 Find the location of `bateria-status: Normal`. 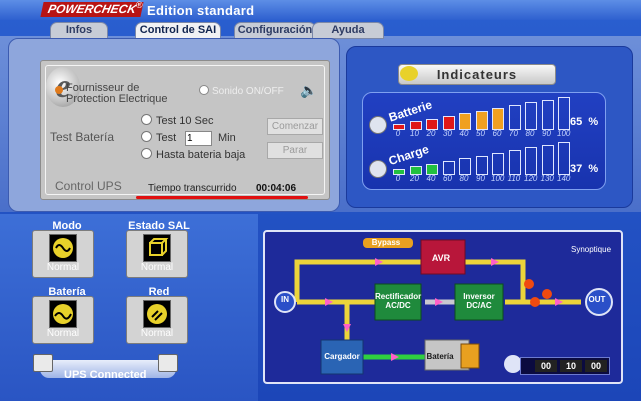

bateria-status: Normal is located at coordinates (63, 320).